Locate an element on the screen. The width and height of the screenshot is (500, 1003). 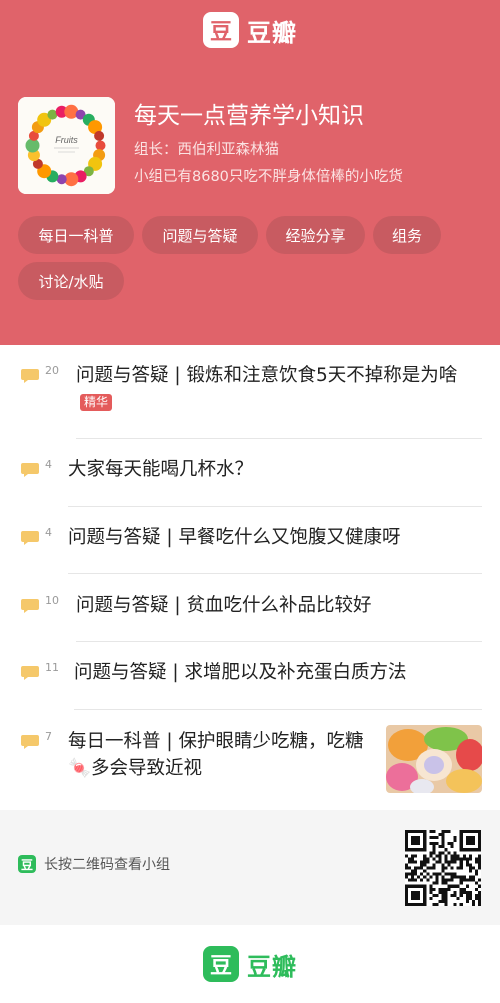
group-cover-image: Fruits is located at coordinates (66, 145).